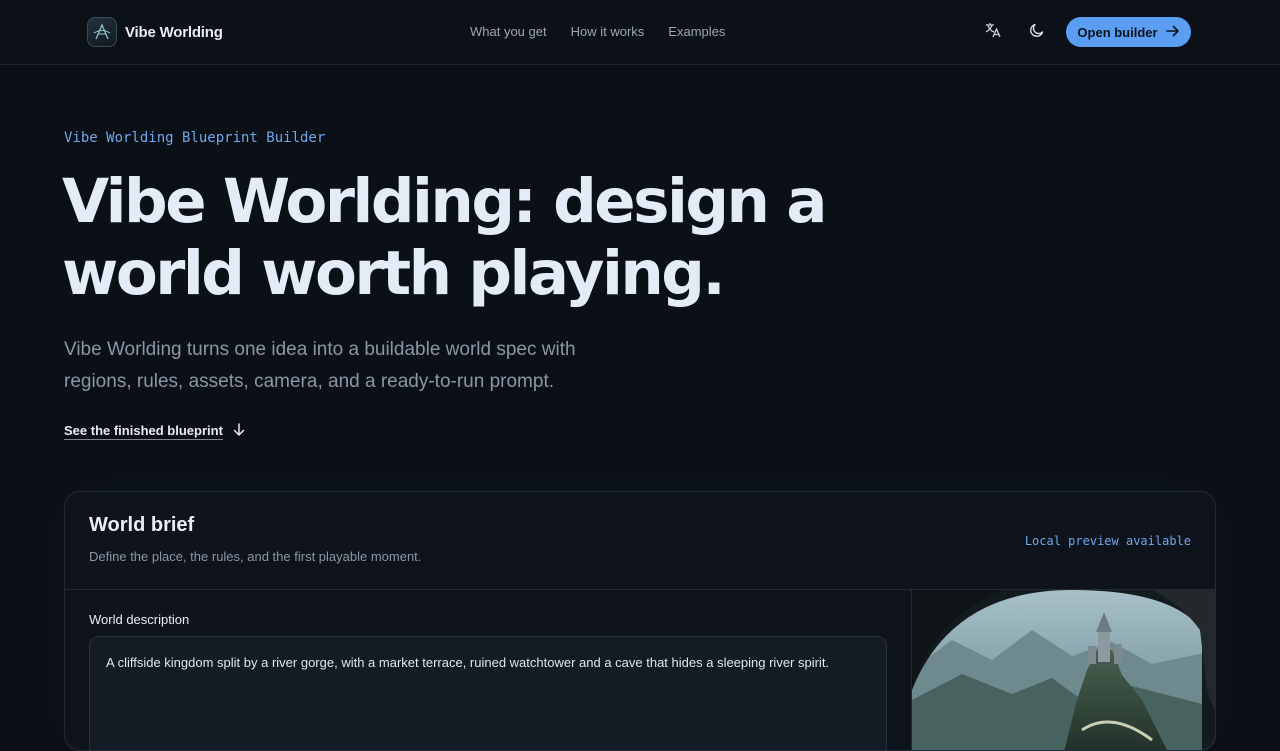  Describe the element at coordinates (143, 431) in the screenshot. I see `finished-link-label: See the finished blueprint` at that location.